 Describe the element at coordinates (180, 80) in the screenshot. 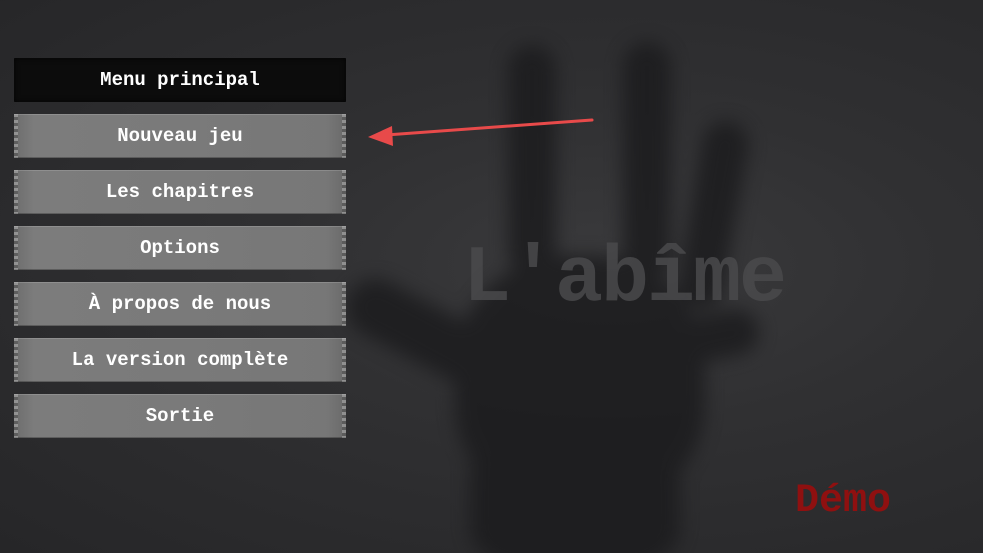

I see `menu-header: Menu principal` at that location.